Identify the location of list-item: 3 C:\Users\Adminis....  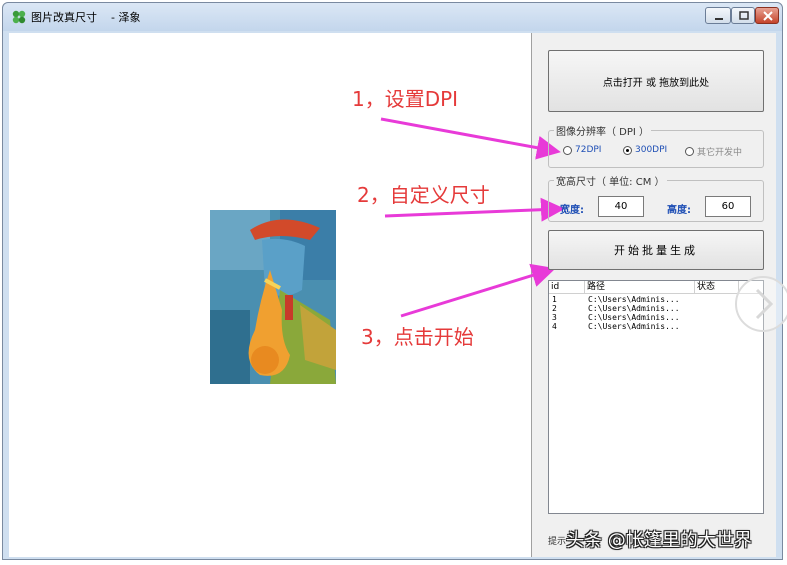
(656, 317).